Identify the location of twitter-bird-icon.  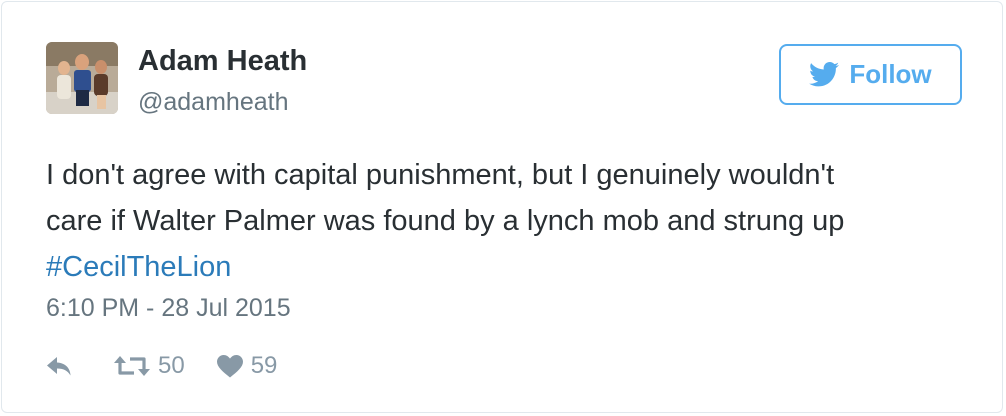
(824, 74).